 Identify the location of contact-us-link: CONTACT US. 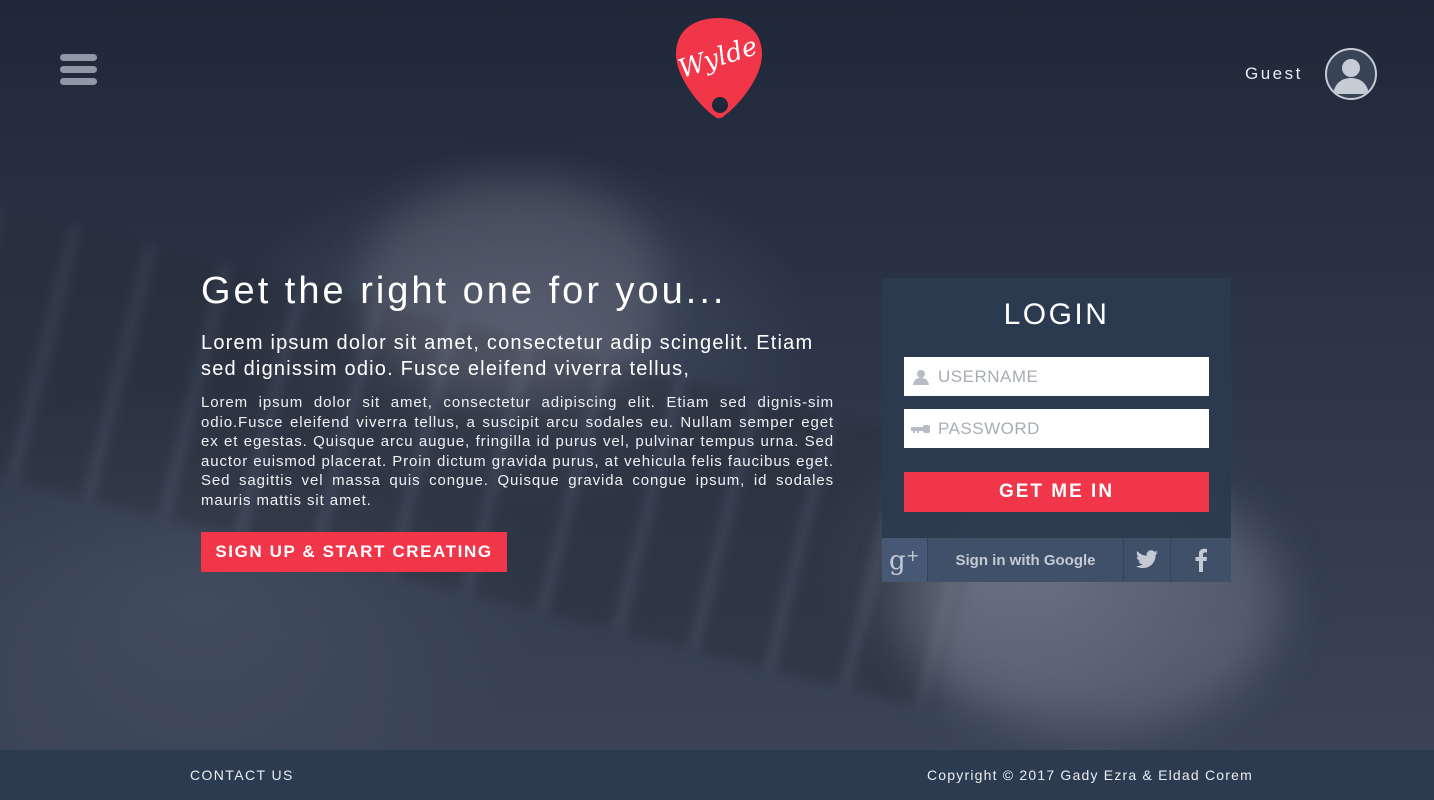
(242, 775).